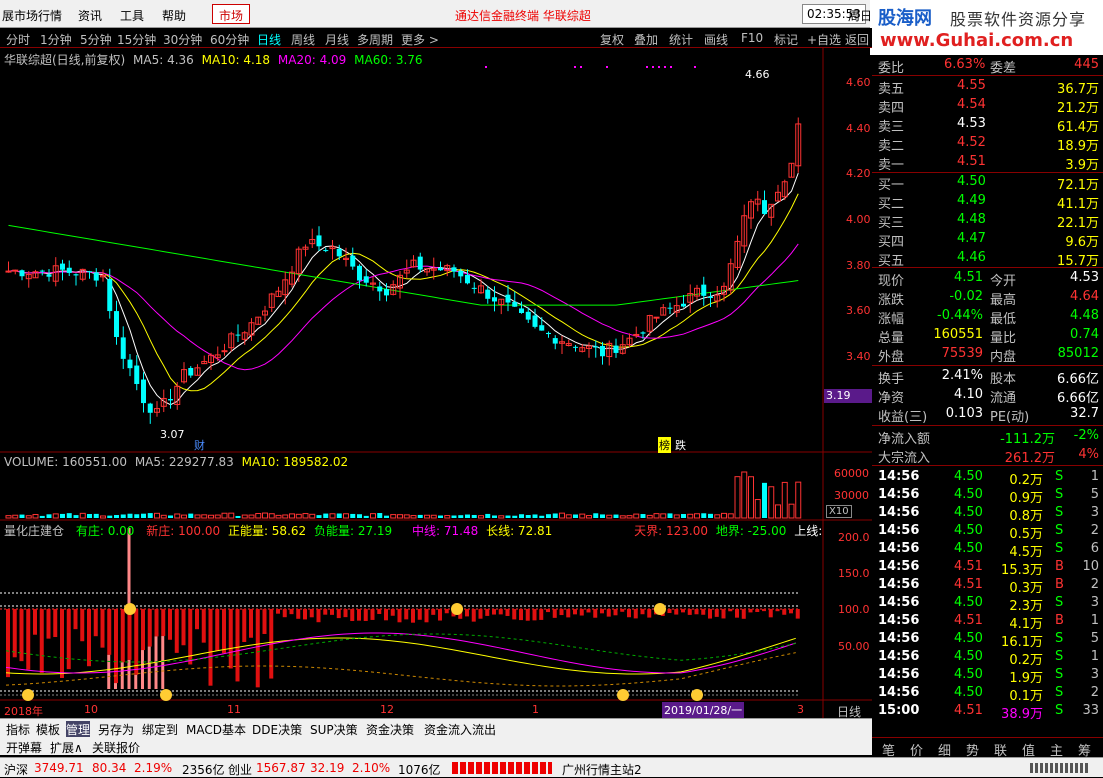 Image resolution: width=1103 pixels, height=778 pixels. I want to click on stat-label: 流通, so click(1003, 398).